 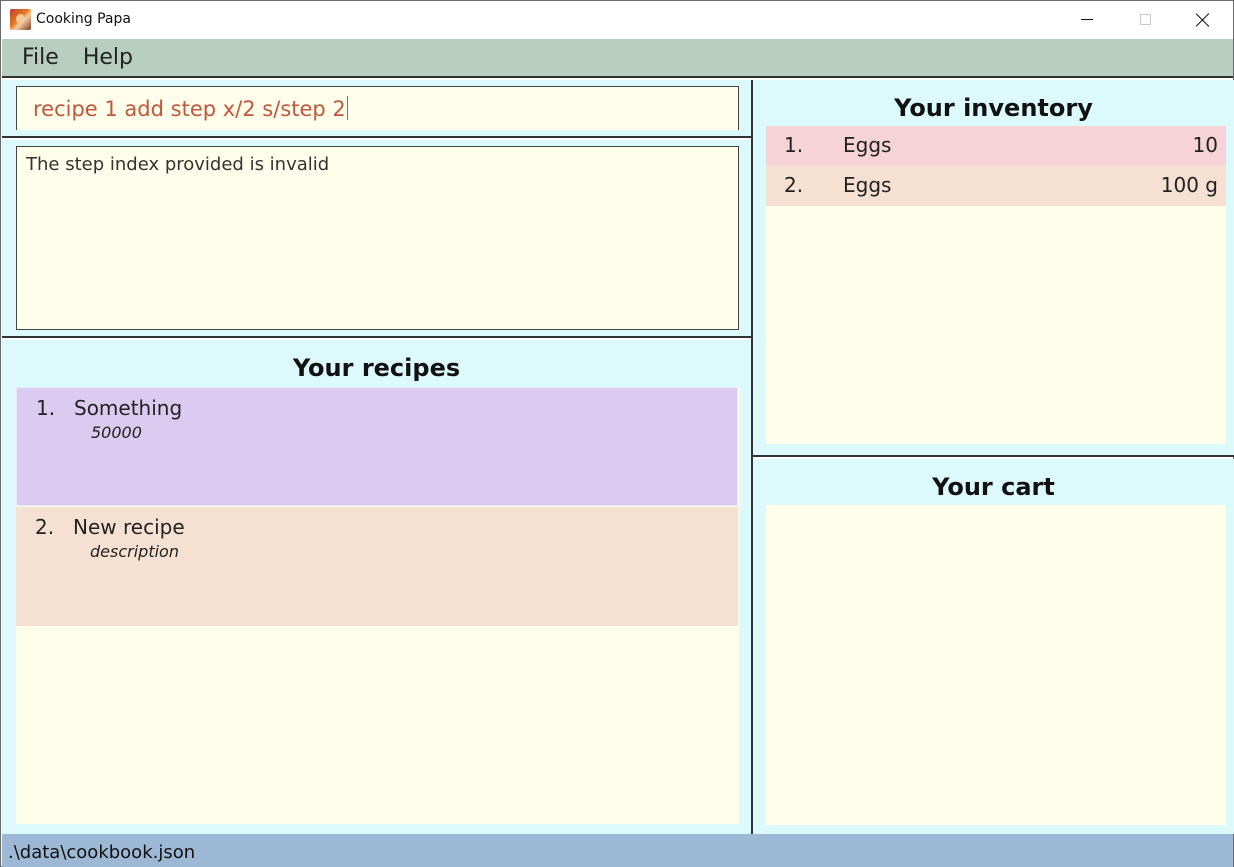 What do you see at coordinates (40, 57) in the screenshot?
I see `menu-file: File` at bounding box center [40, 57].